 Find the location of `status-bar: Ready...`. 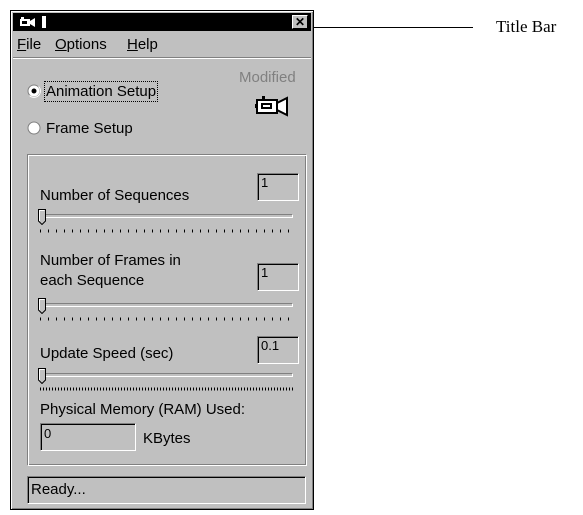

status-bar: Ready... is located at coordinates (166, 490).